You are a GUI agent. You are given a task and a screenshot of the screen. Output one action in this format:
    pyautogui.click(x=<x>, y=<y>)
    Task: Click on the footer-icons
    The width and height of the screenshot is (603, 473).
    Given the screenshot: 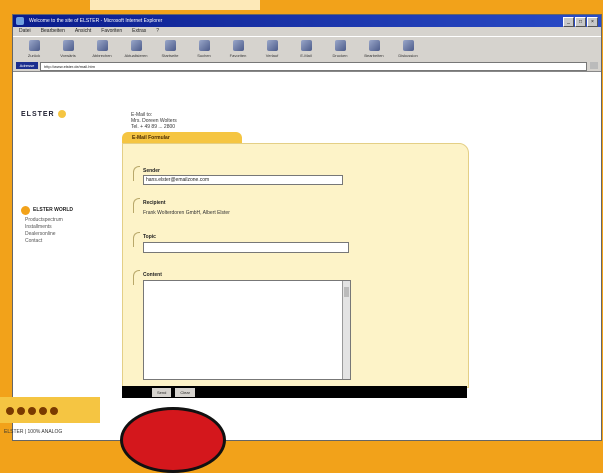 What is the action you would take?
    pyautogui.click(x=32, y=411)
    